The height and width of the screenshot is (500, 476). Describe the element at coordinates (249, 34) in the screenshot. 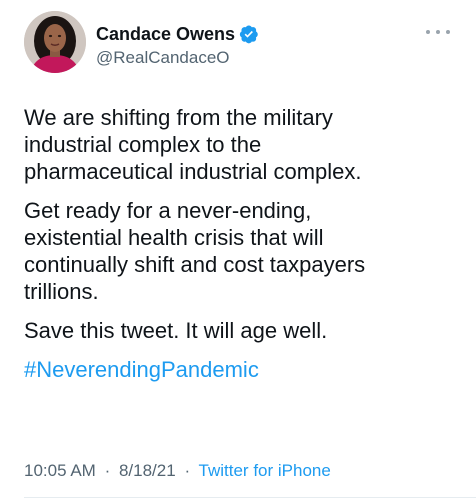

I see `verified-badge-icon` at that location.